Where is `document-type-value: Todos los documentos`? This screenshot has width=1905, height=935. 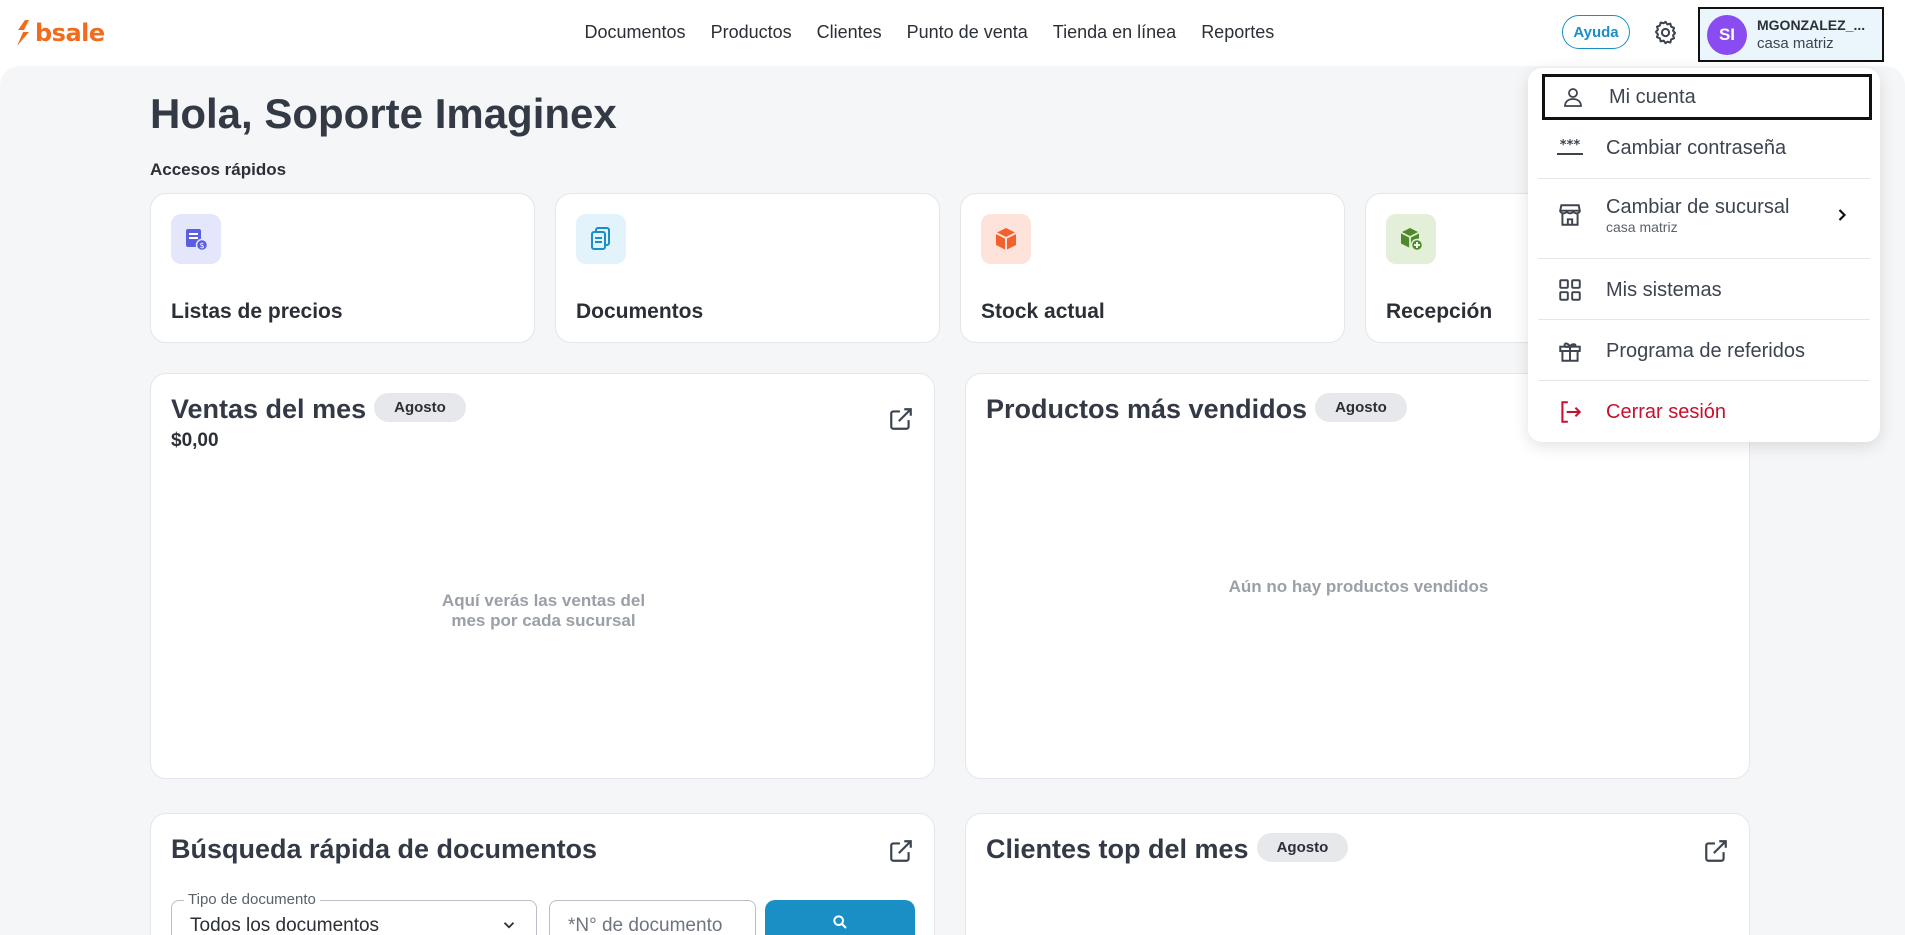 document-type-value: Todos los documentos is located at coordinates (285, 925).